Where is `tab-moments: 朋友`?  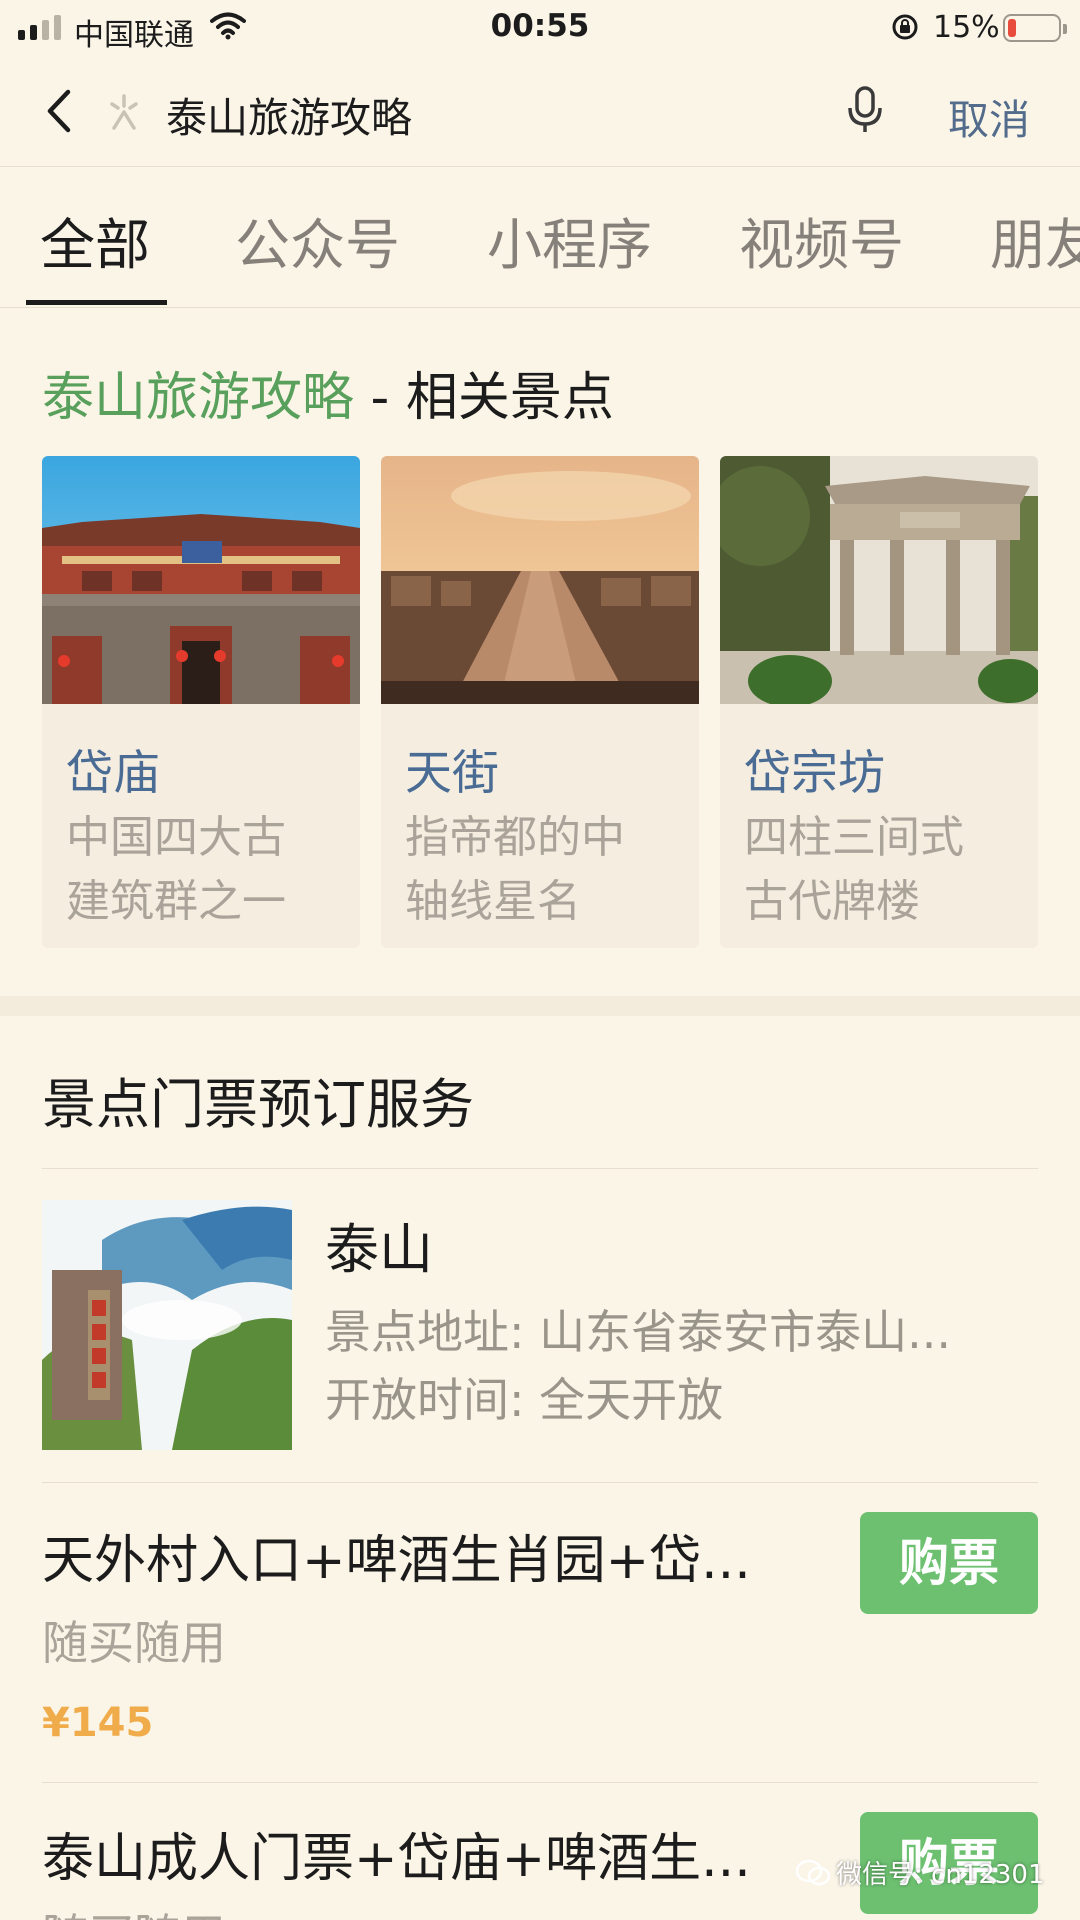 tab-moments: 朋友 is located at coordinates (1035, 240).